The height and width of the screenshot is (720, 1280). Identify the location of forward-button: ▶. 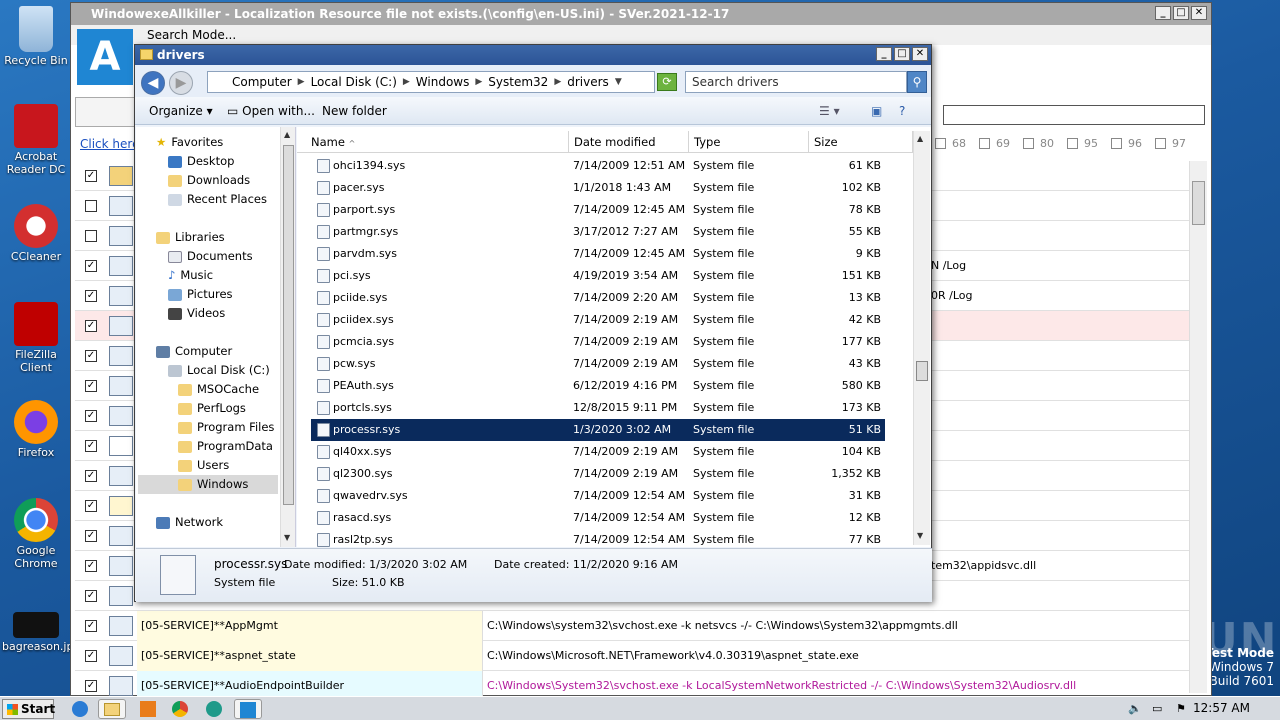
(181, 83).